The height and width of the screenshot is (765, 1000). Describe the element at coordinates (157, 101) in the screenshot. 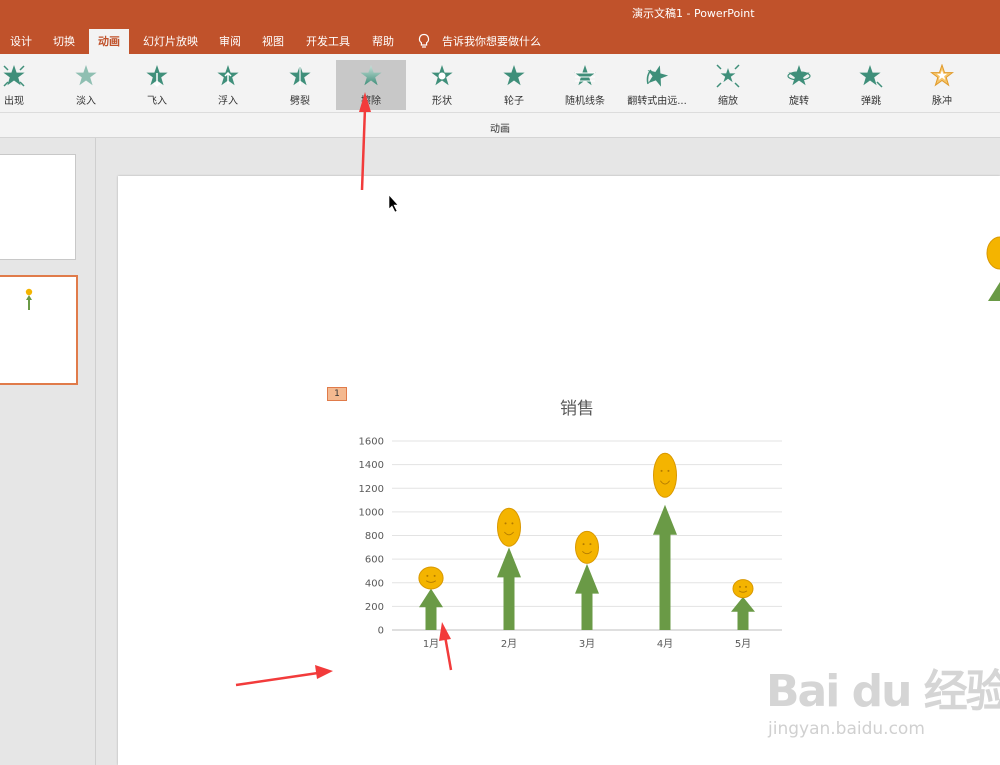

I see `anim-label: 飞入` at that location.